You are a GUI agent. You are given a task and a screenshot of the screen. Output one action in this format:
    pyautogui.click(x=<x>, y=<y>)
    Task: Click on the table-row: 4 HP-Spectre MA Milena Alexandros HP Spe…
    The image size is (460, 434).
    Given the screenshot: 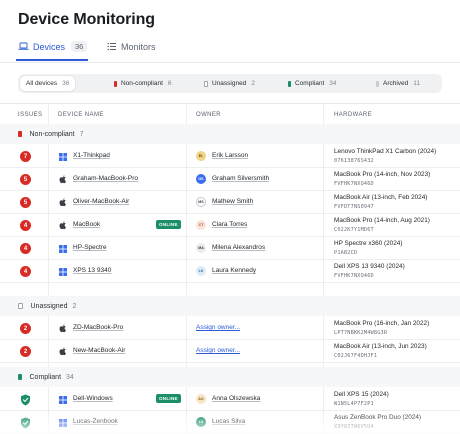 What is the action you would take?
    pyautogui.click(x=230, y=248)
    